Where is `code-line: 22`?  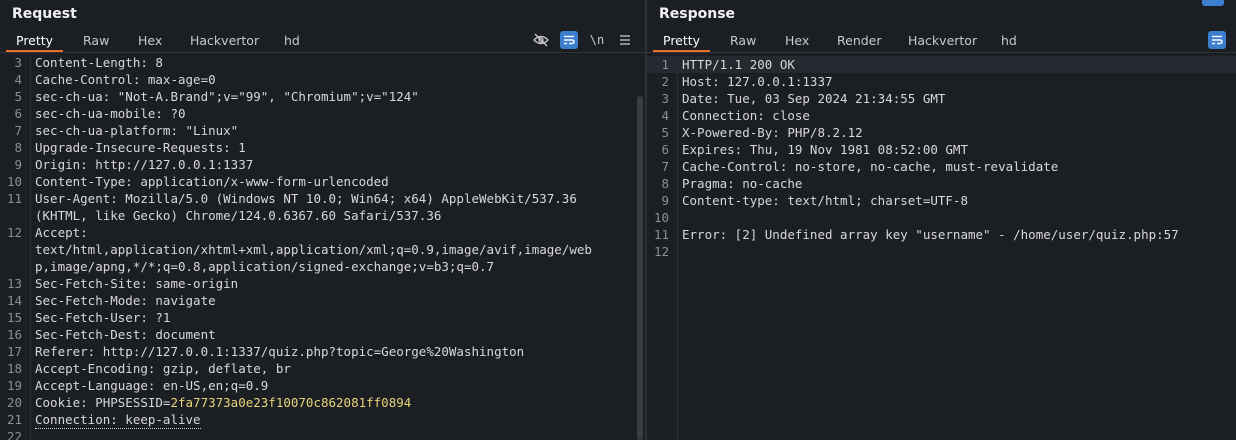 code-line: 22 is located at coordinates (322, 434).